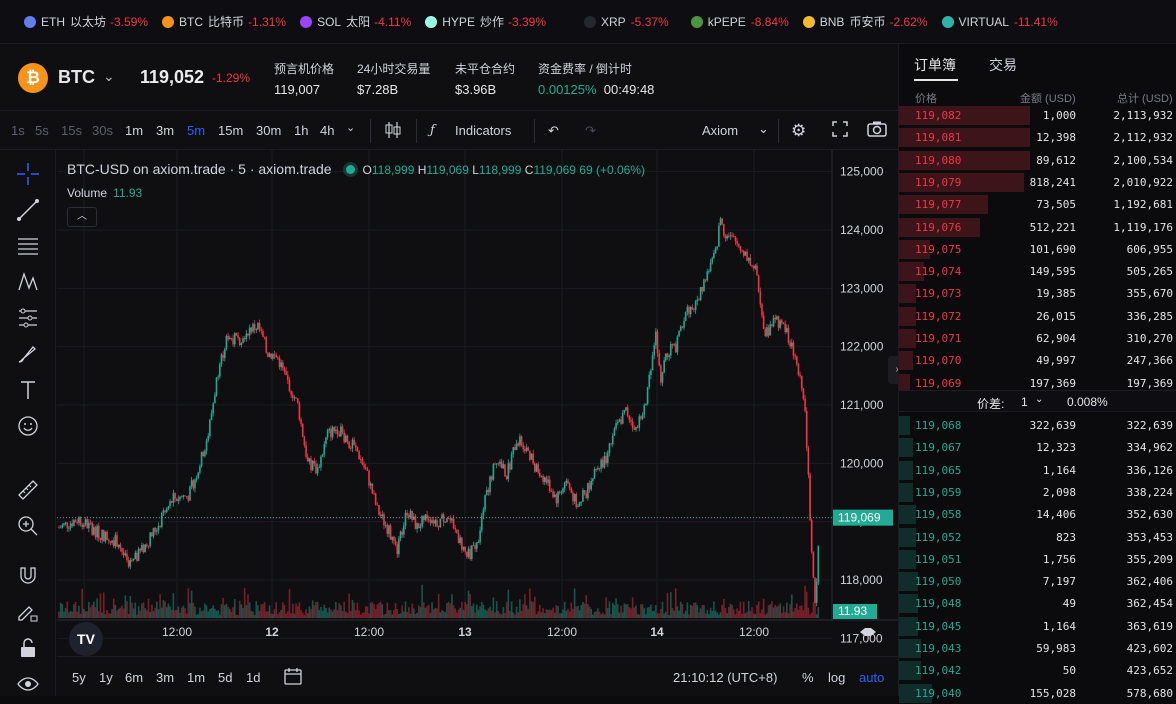 The height and width of the screenshot is (704, 1176). What do you see at coordinates (1037, 603) in the screenshot?
I see `bid-row: 119,048 49 362,454` at bounding box center [1037, 603].